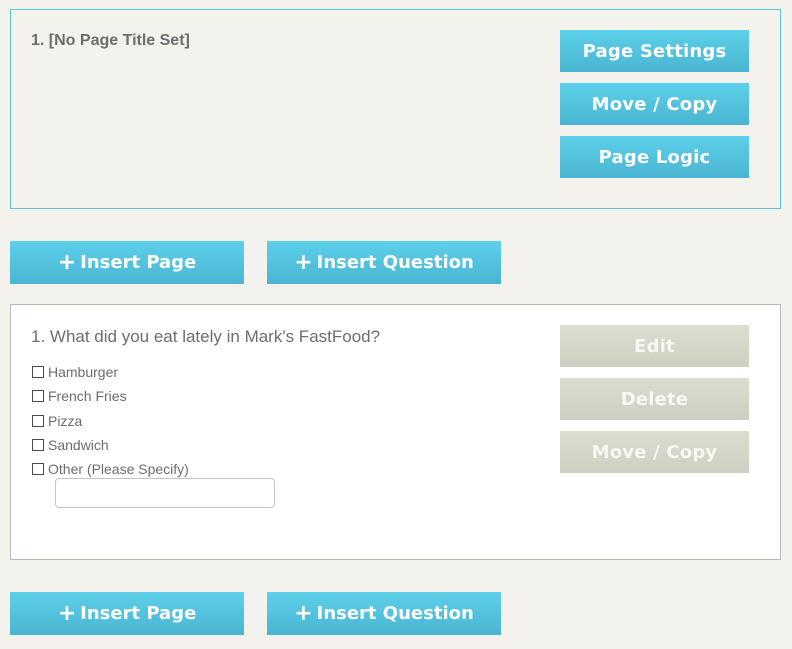 The height and width of the screenshot is (649, 792). I want to click on other-specify-input, so click(165, 493).